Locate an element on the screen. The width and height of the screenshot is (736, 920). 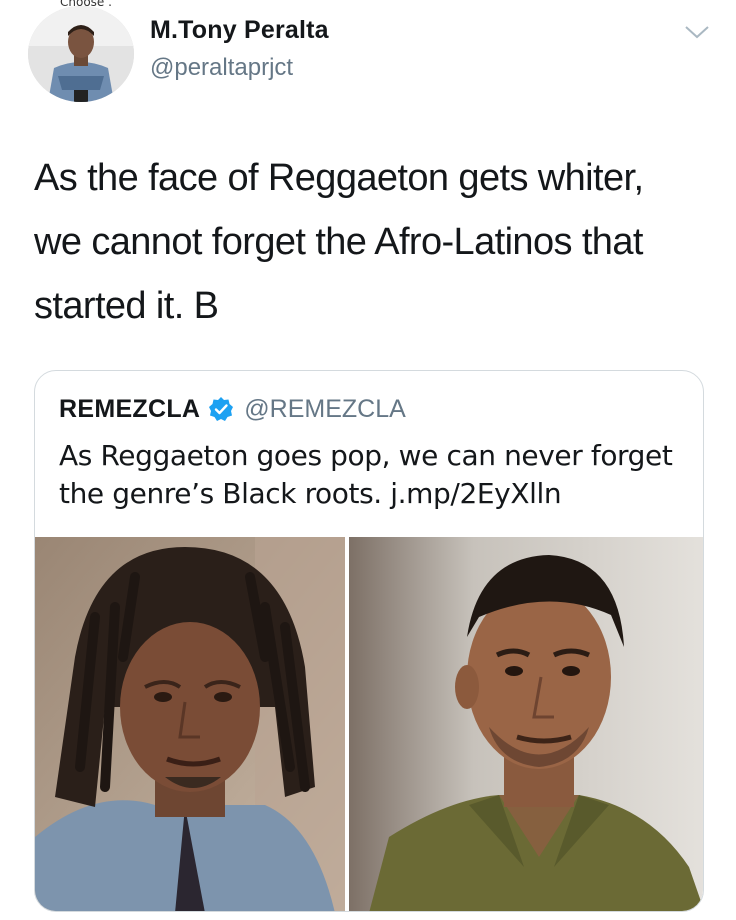
quoted-tweet-name: REMEZCLA is located at coordinates (129, 409).